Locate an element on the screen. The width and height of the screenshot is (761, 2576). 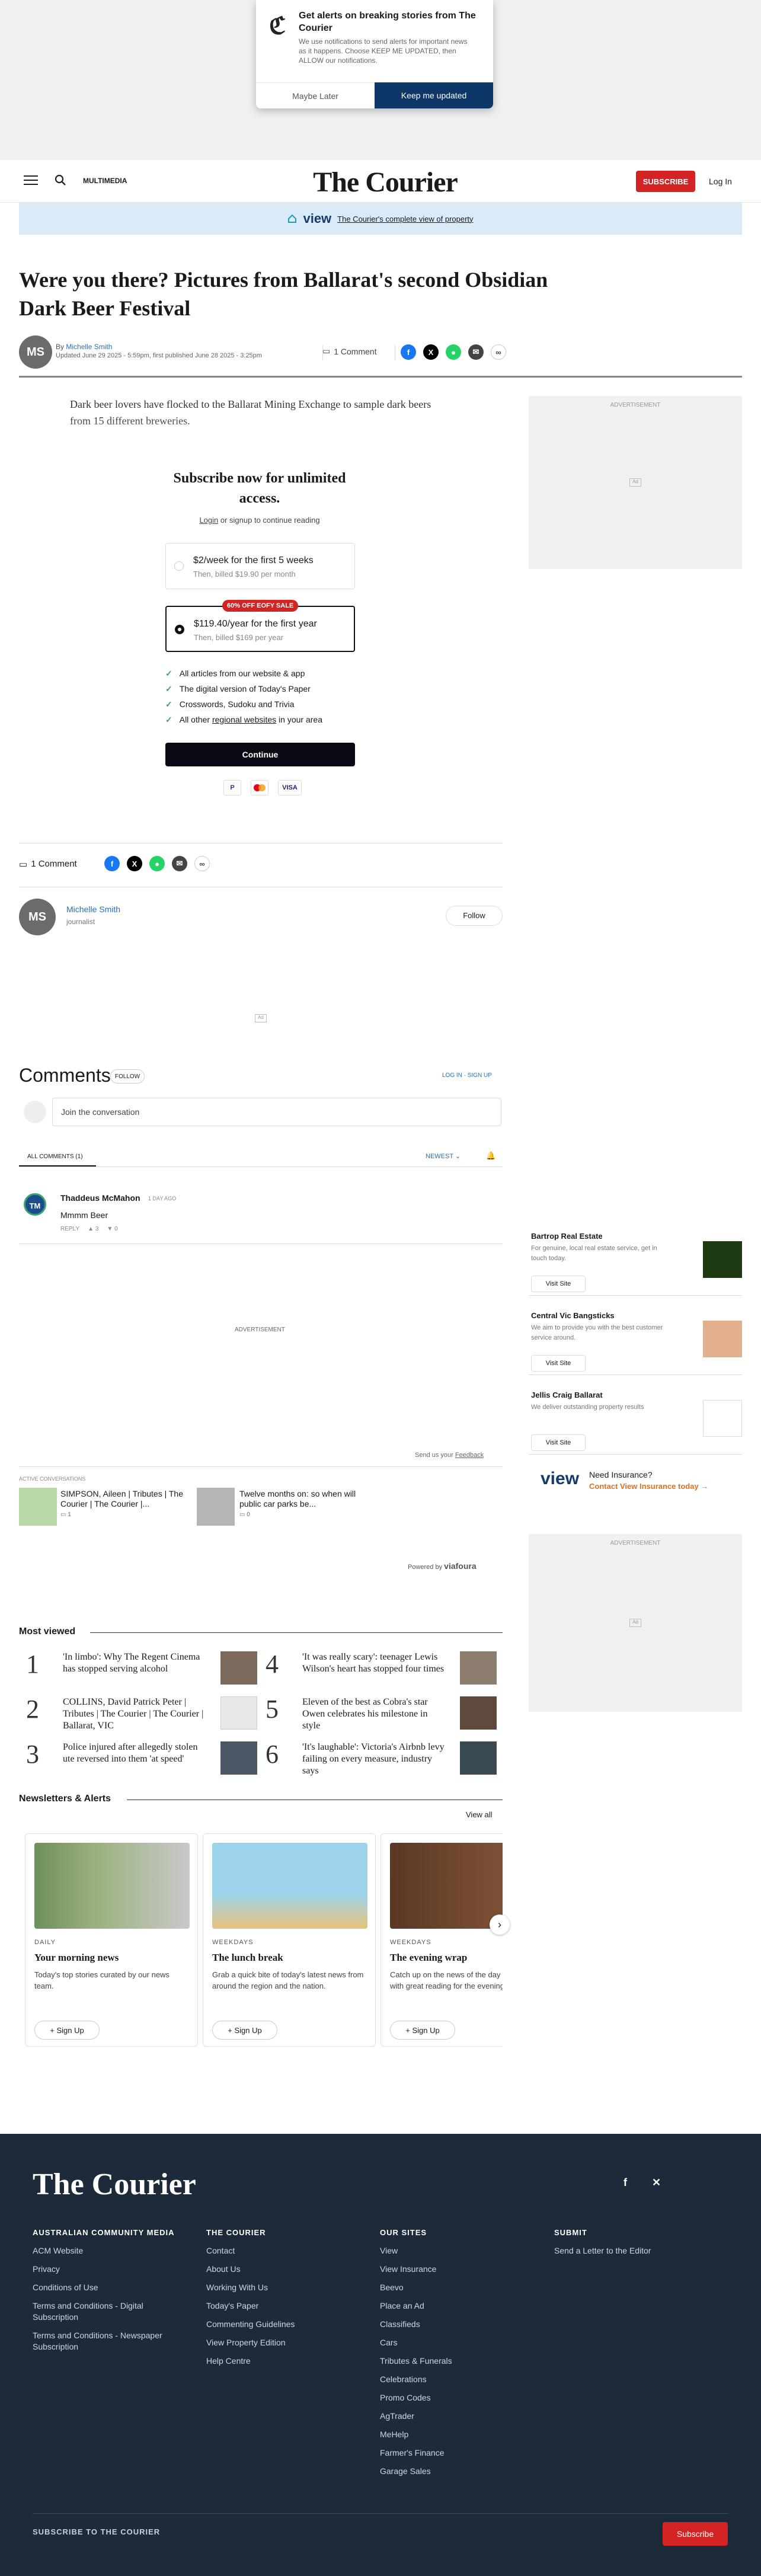
footer-link: View is located at coordinates (454, 2251).